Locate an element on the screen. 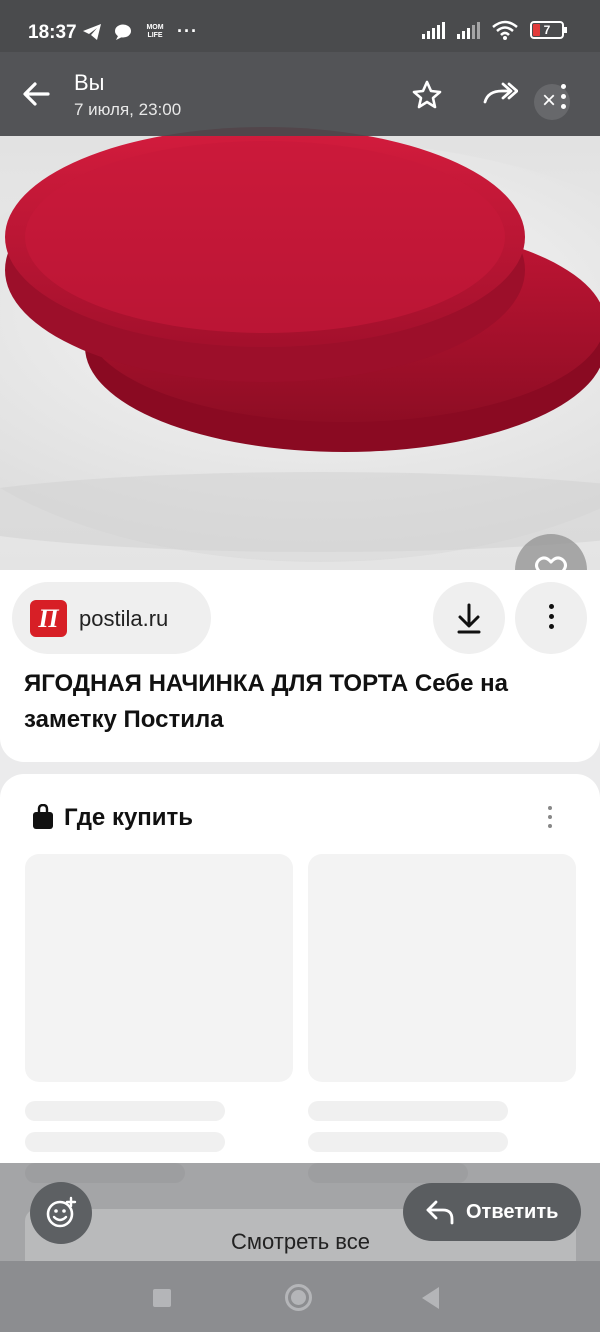 The width and height of the screenshot is (600, 1332). mom-life-icon: MOM LIFE is located at coordinates (155, 32).